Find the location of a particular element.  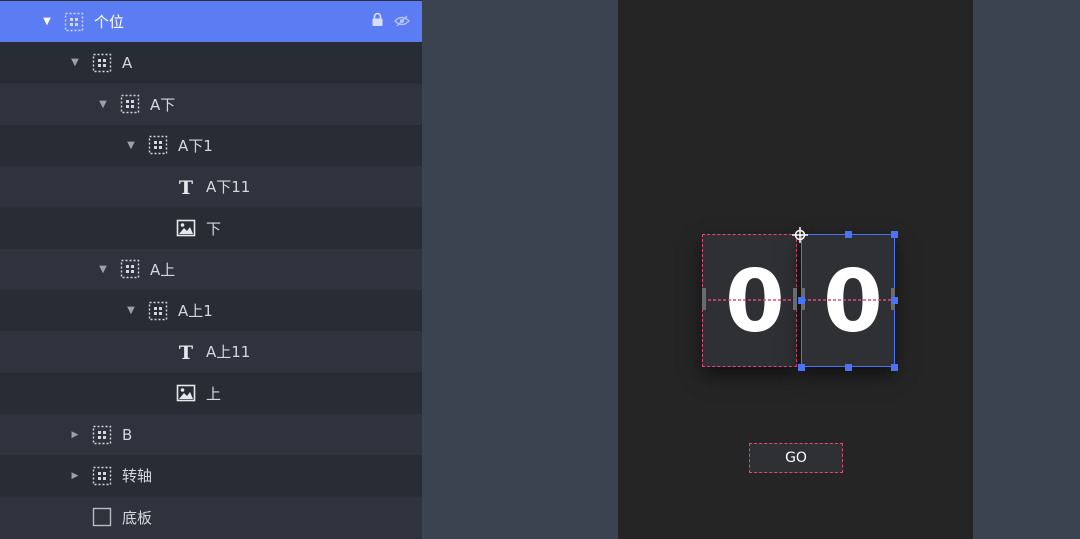

layer-row: ▼ A上1 is located at coordinates (211, 311).